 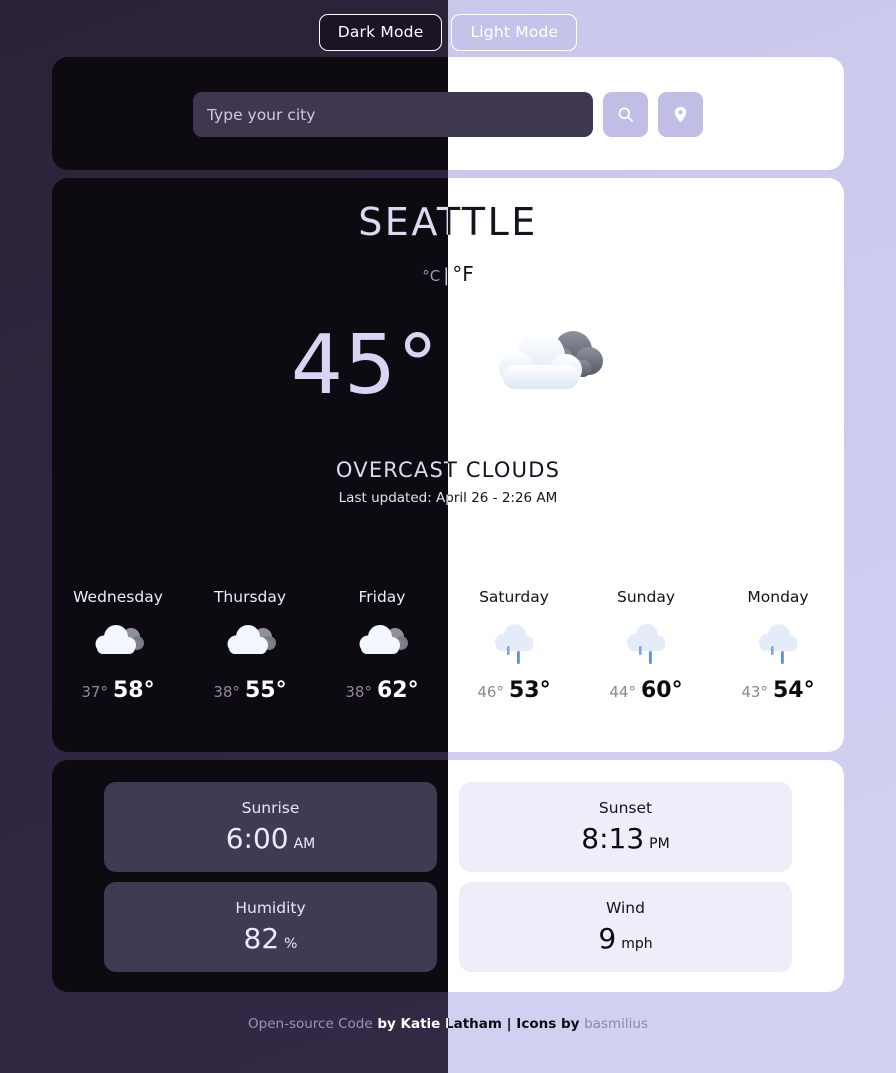 What do you see at coordinates (393, 114) in the screenshot?
I see `search-input` at bounding box center [393, 114].